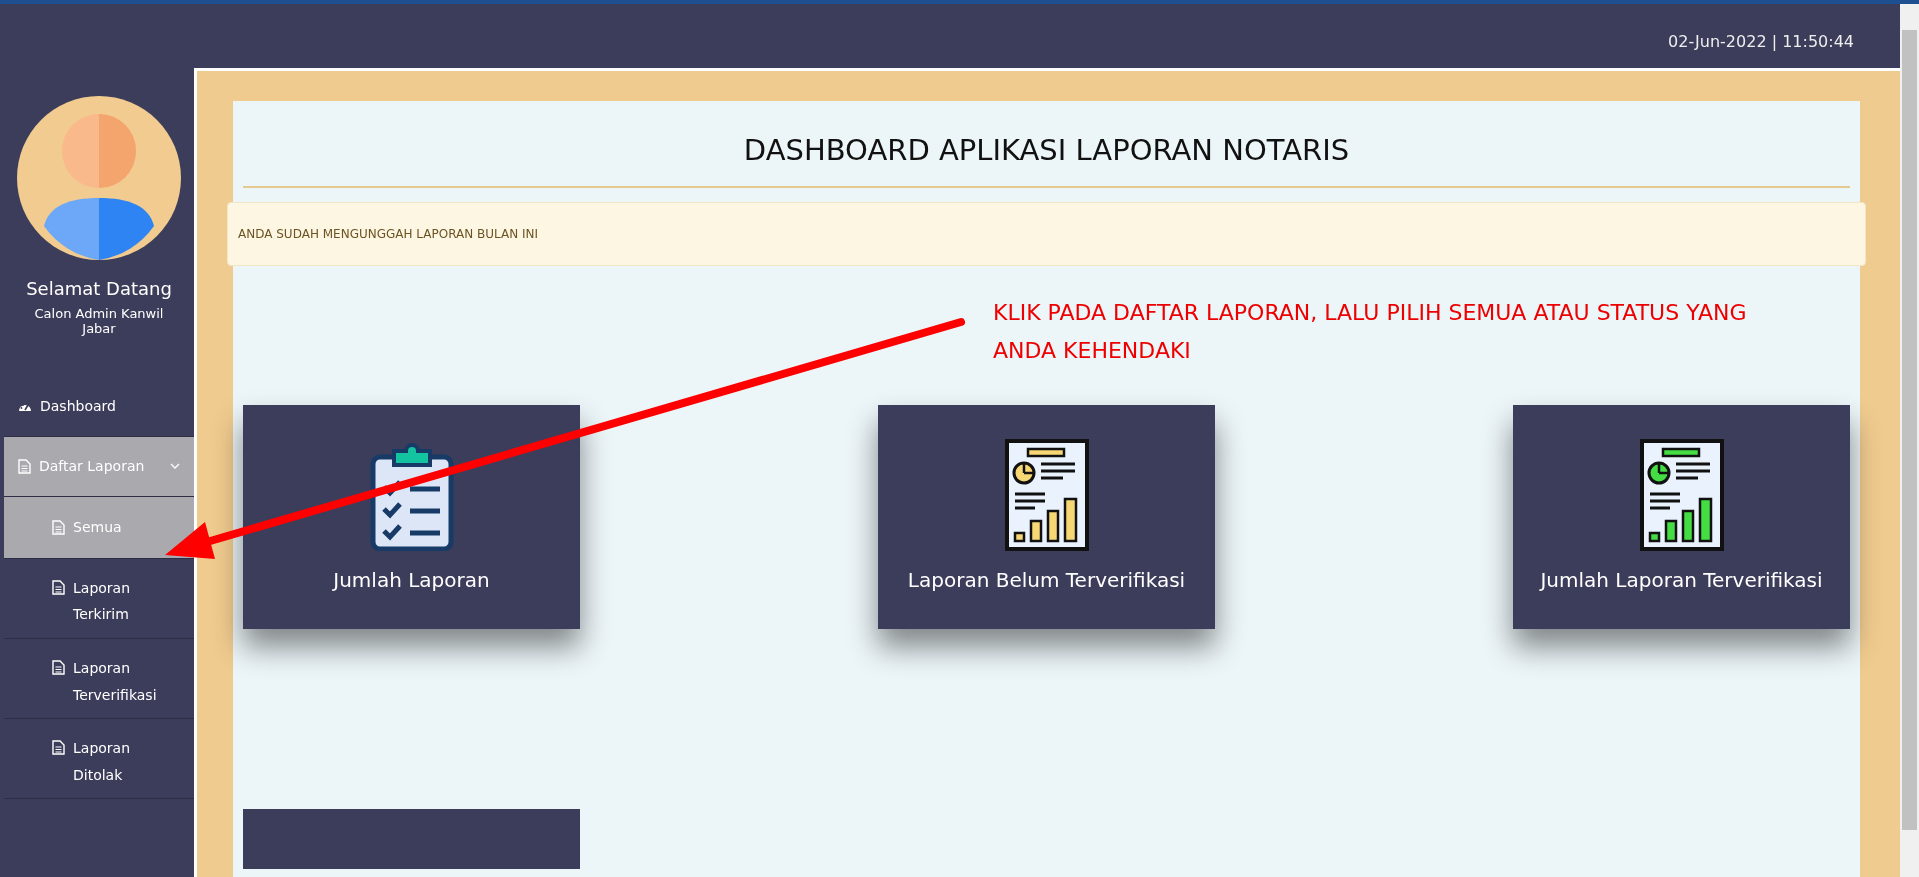  What do you see at coordinates (99, 321) in the screenshot?
I see `user-name: Calon Admin Kanwil Jabar` at bounding box center [99, 321].